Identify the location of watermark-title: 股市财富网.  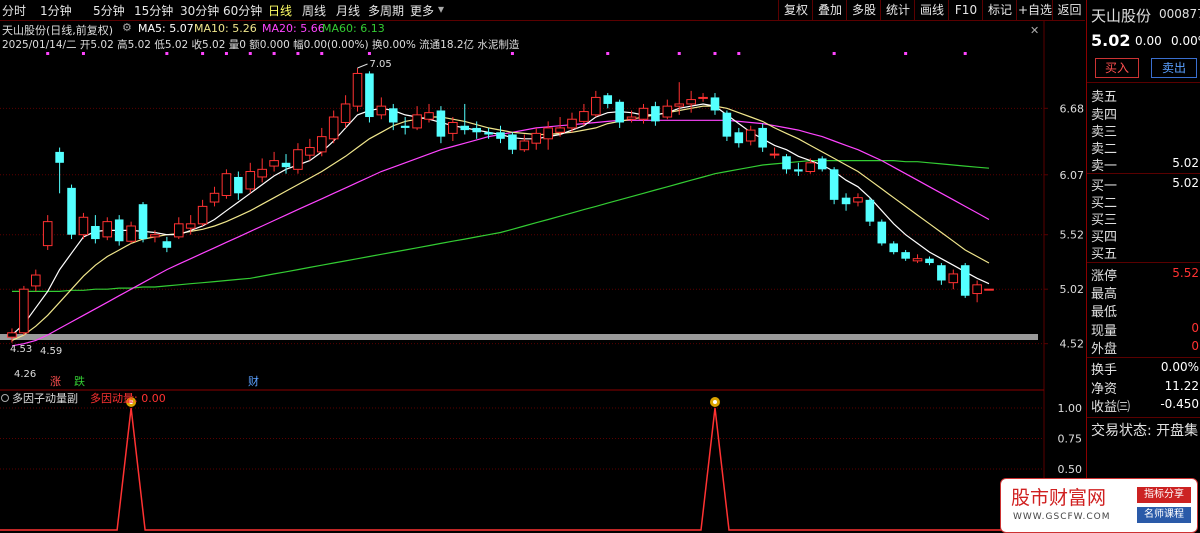
(1059, 498).